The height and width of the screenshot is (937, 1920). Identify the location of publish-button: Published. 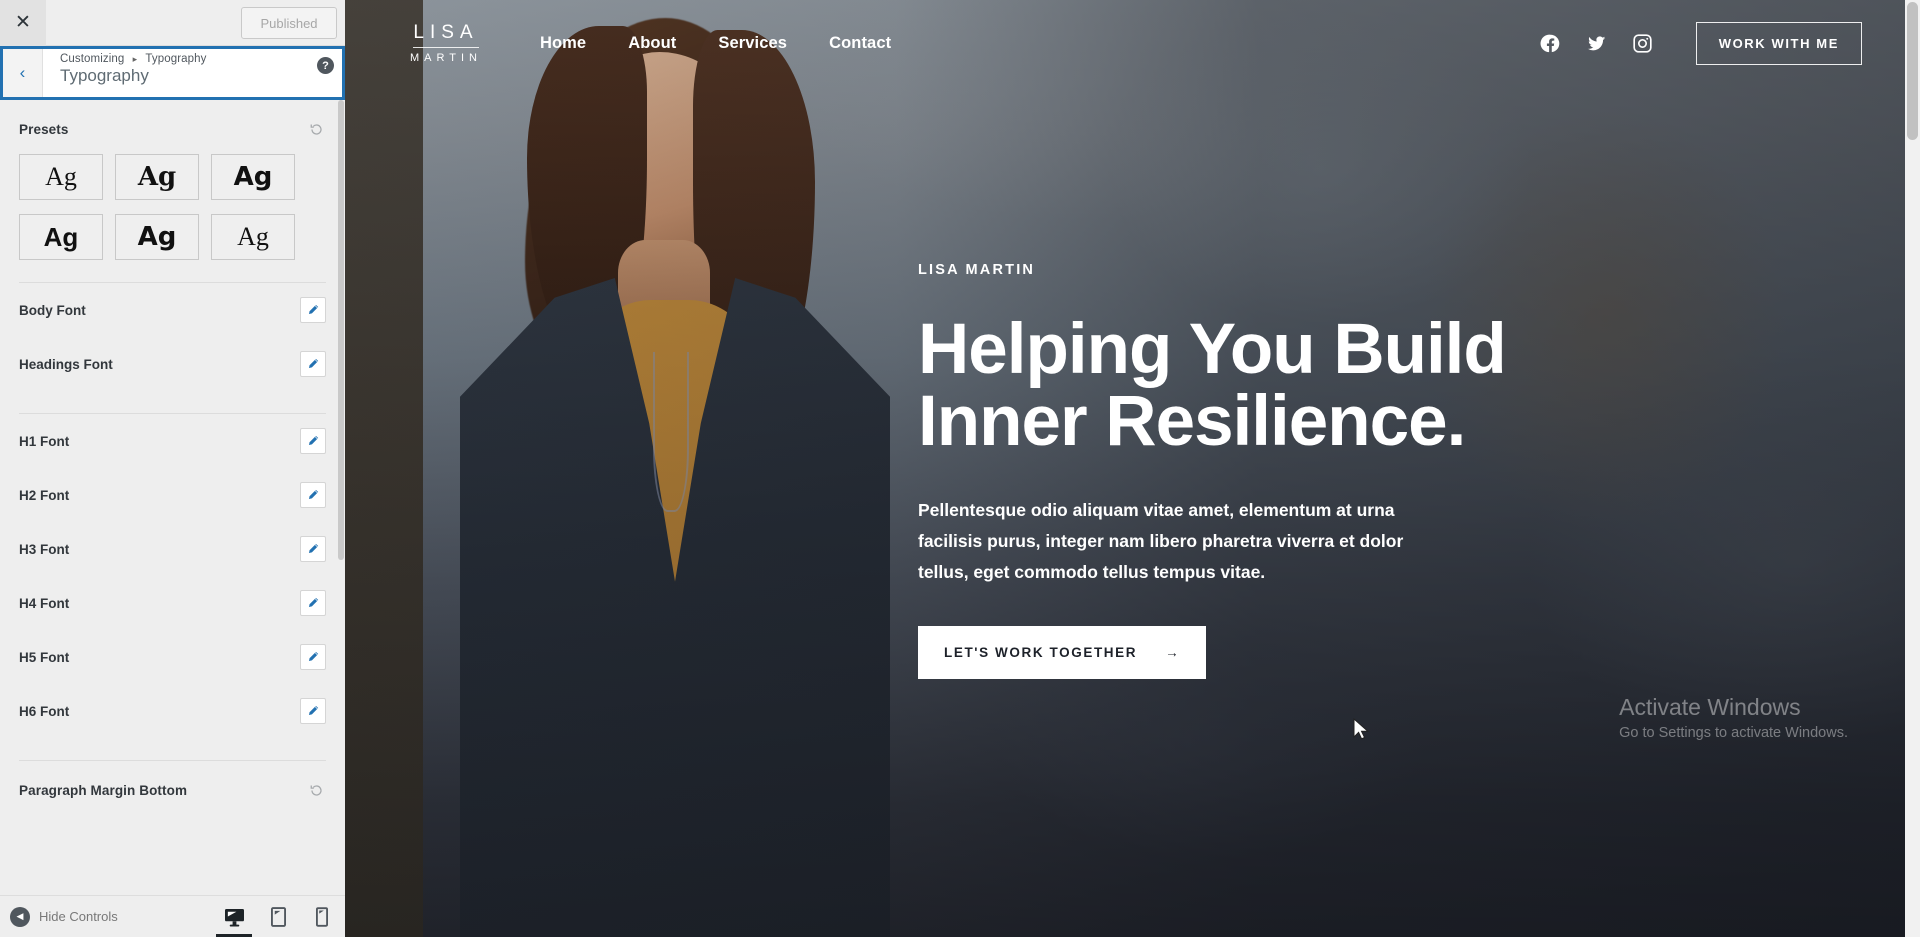
(289, 23).